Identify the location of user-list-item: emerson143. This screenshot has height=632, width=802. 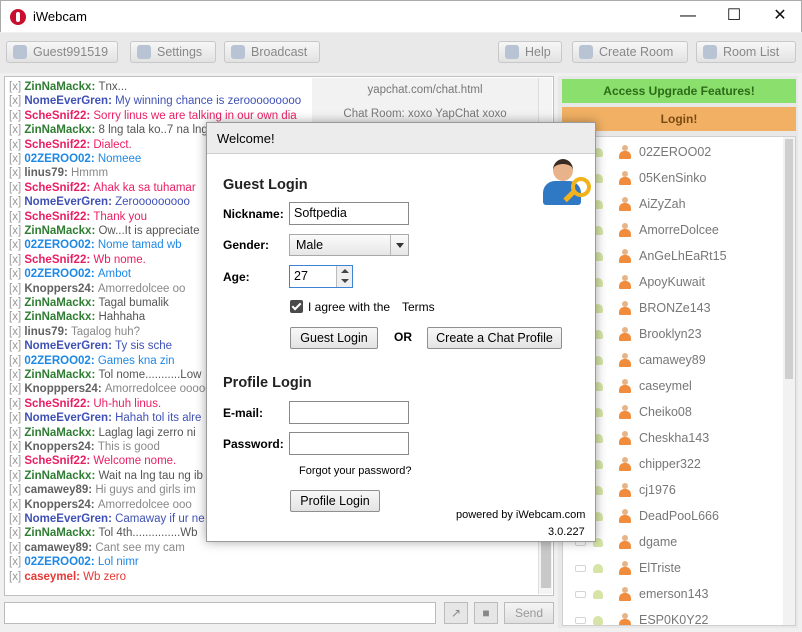
(673, 594).